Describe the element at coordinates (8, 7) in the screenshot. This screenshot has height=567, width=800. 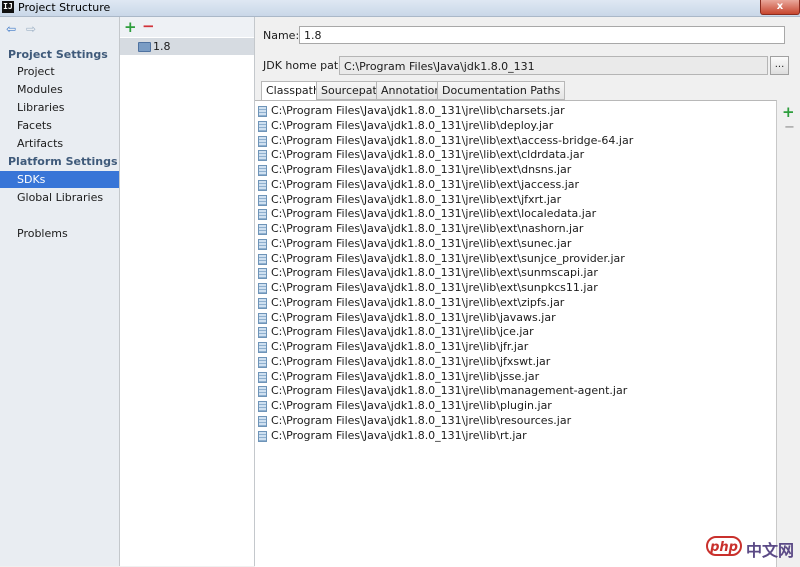
I see `app-icon: IJ` at that location.